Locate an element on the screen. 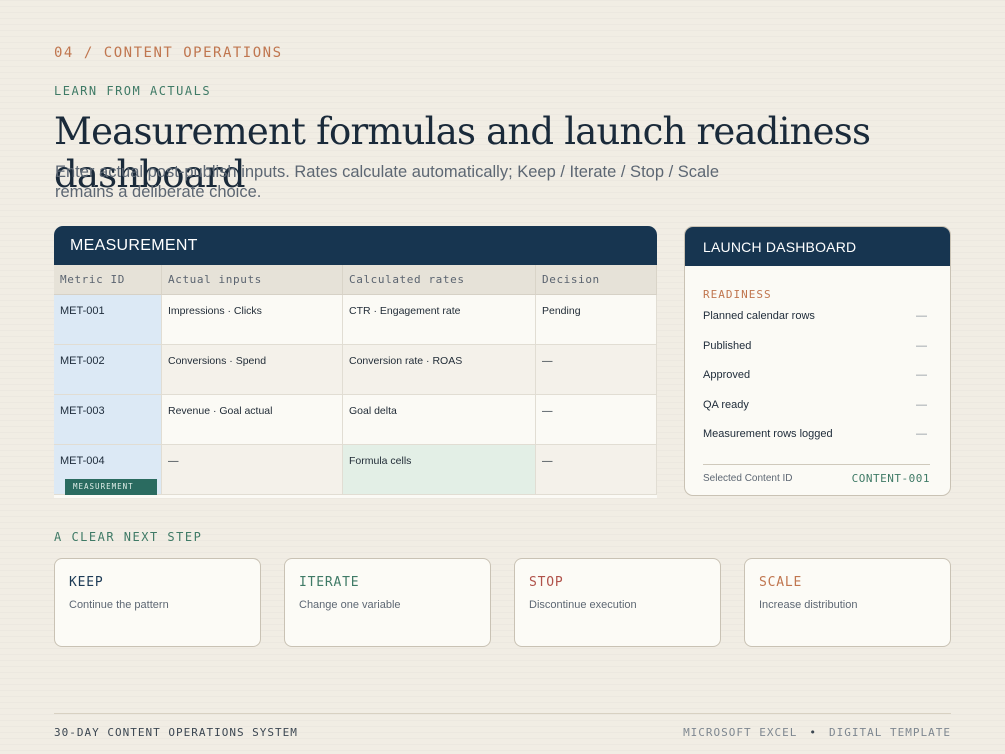 The image size is (1005, 754). readiness-item-label: Published is located at coordinates (727, 345).